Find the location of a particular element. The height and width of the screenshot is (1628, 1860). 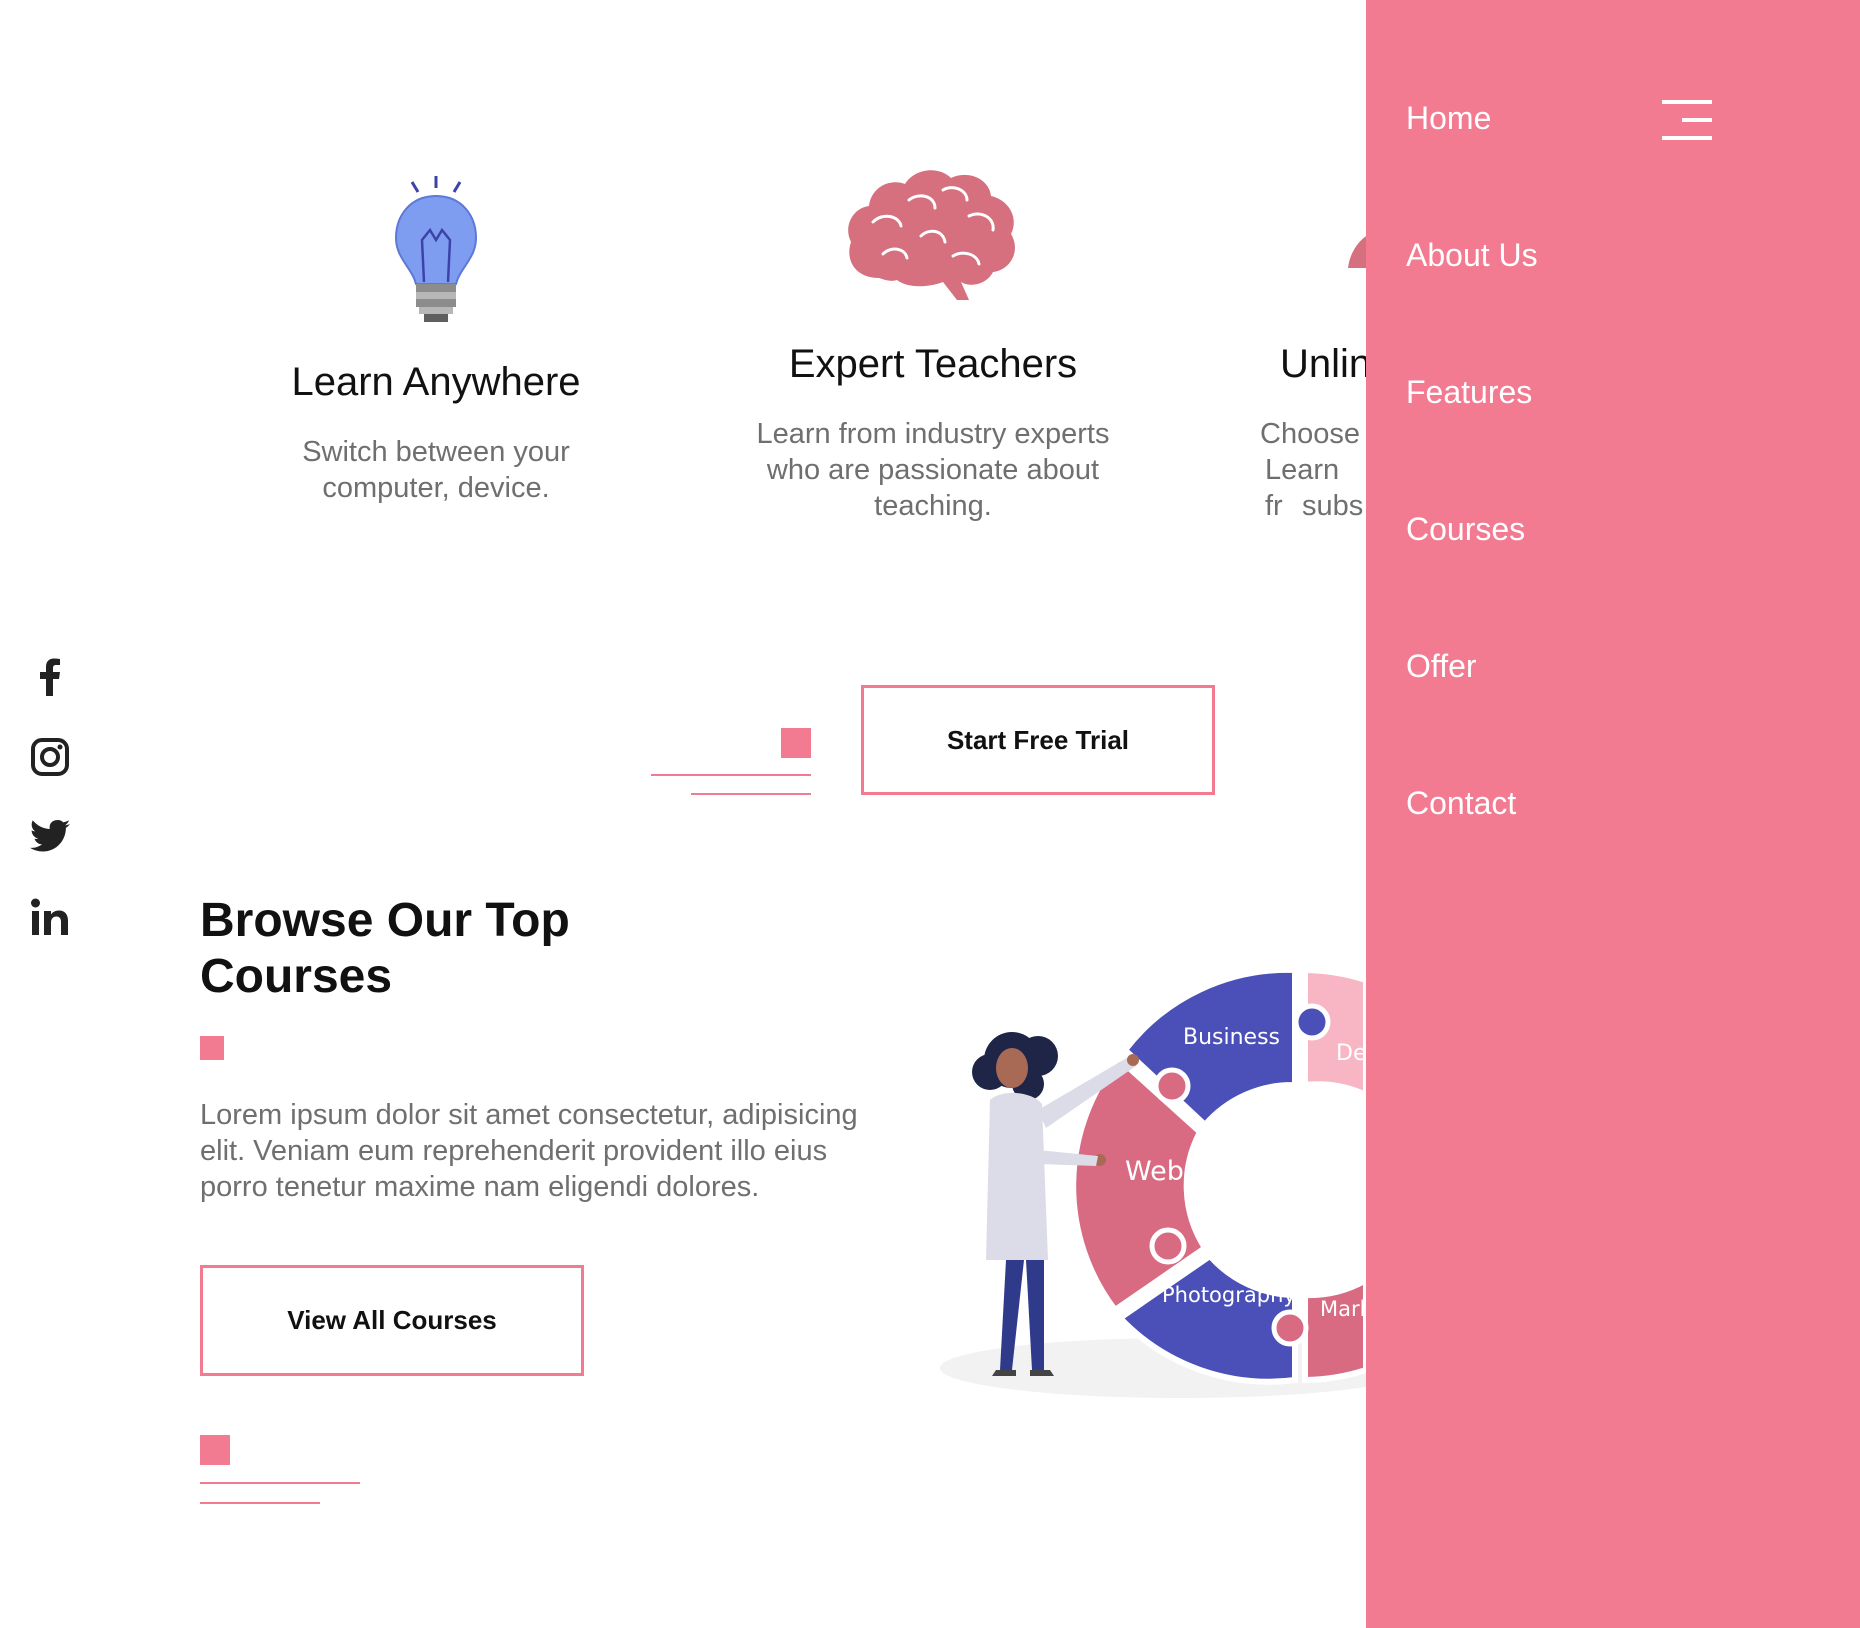

feature-title: Expert Teachers is located at coordinates (933, 364).